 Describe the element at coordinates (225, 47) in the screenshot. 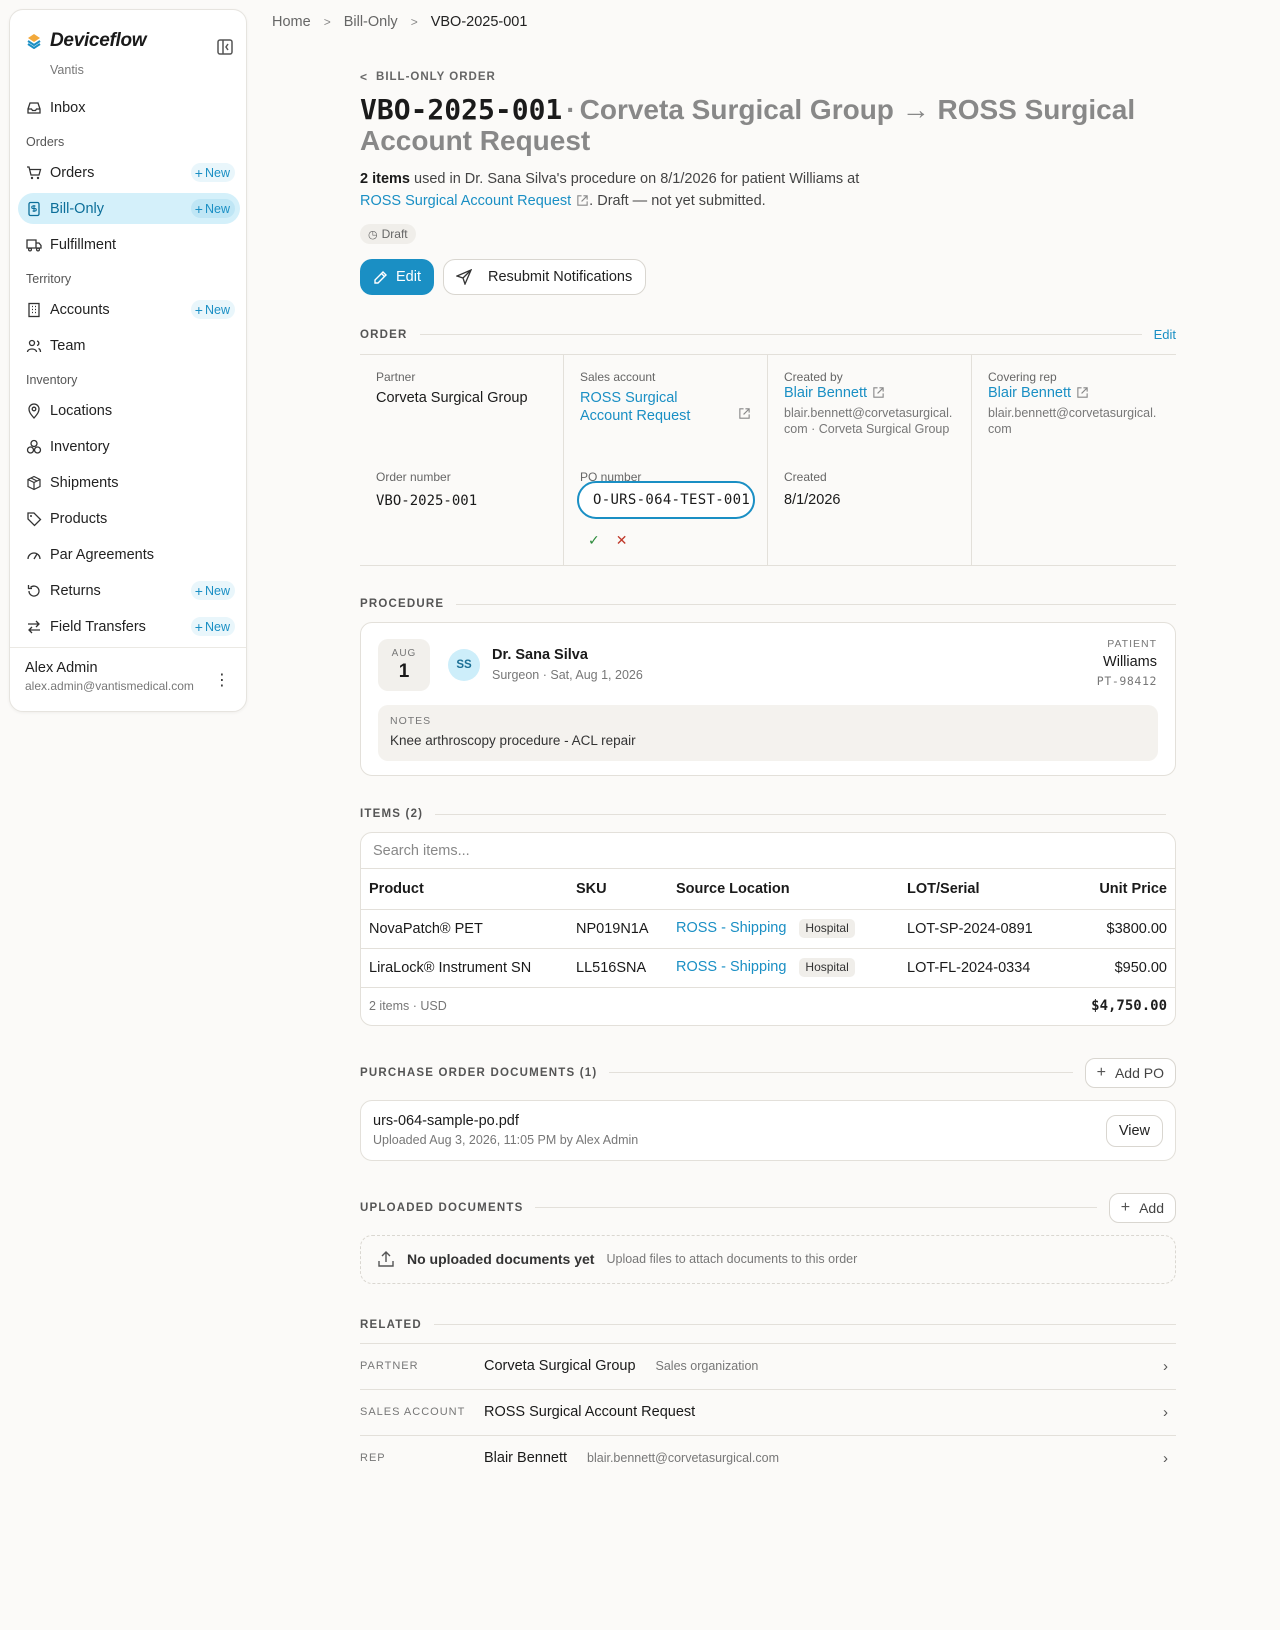

I see `collapse-sidebar-icon` at that location.